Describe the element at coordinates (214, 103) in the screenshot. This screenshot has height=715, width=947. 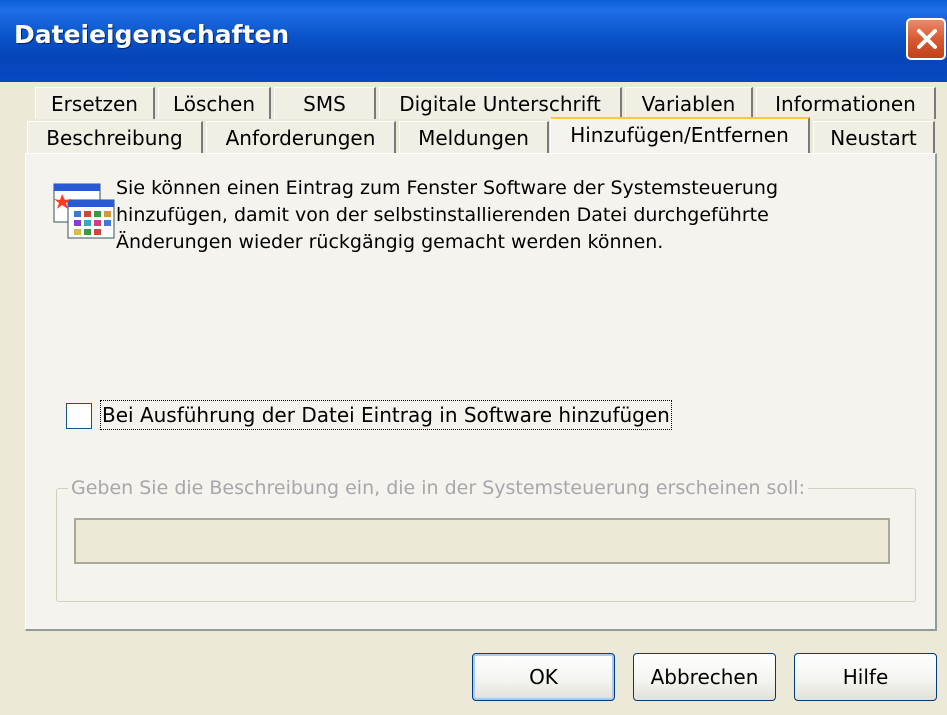
I see `tab-loeschen: Löschen` at that location.